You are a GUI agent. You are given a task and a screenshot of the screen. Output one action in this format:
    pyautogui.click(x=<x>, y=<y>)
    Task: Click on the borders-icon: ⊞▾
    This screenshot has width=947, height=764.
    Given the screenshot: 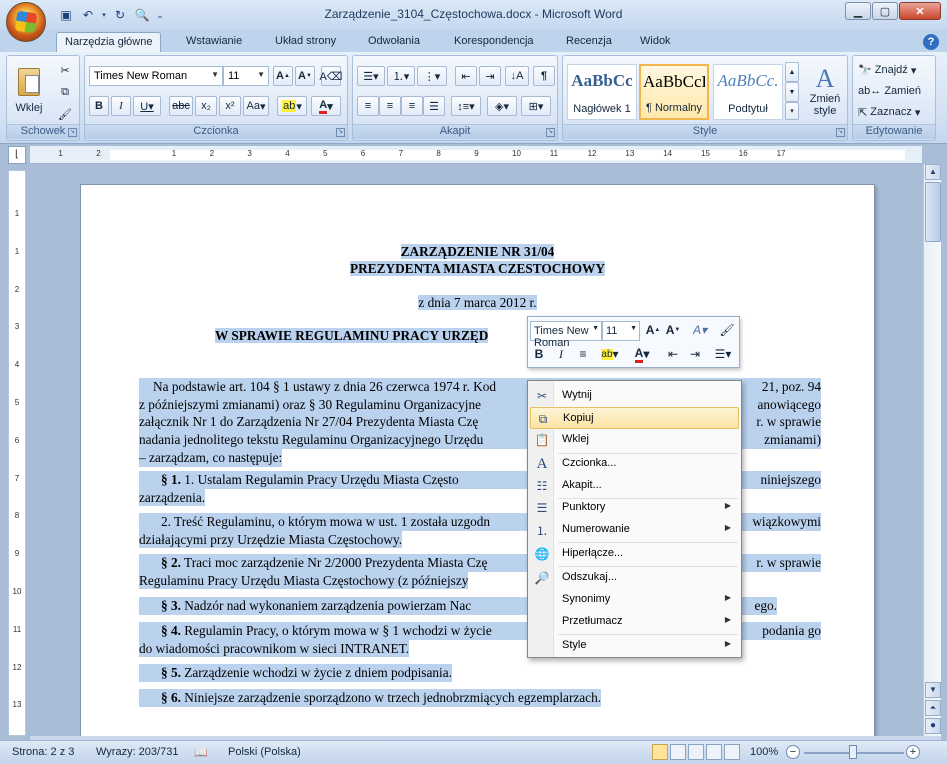 What is the action you would take?
    pyautogui.click(x=536, y=106)
    